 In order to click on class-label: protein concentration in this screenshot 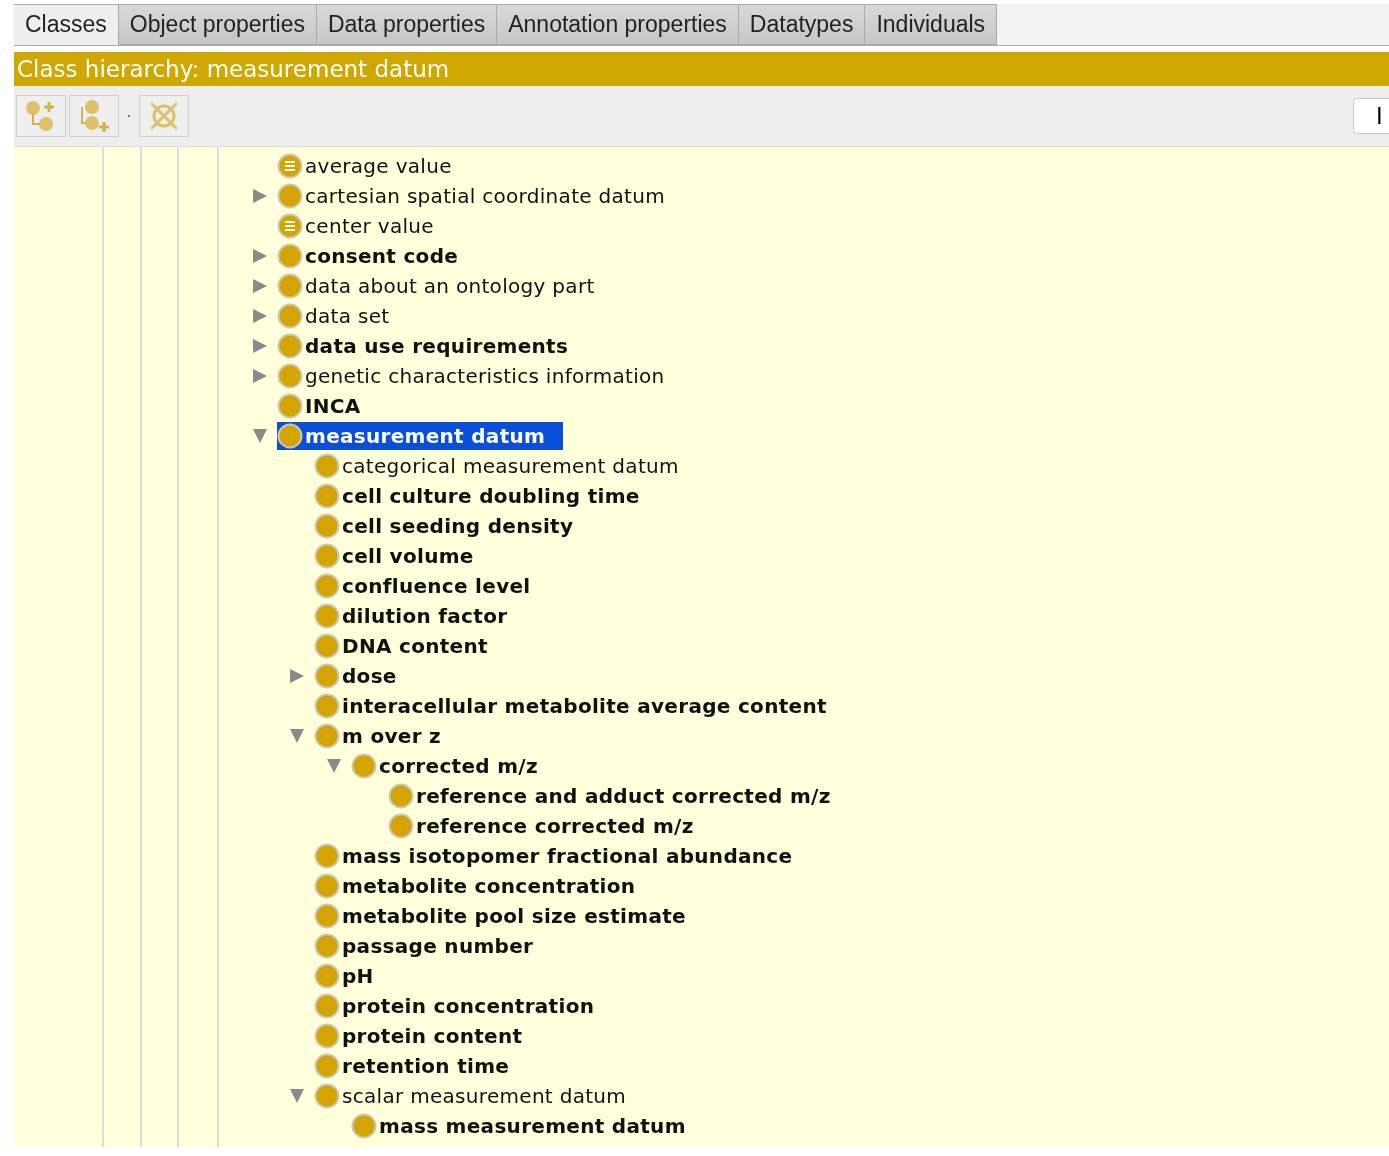, I will do `click(468, 1006)`.